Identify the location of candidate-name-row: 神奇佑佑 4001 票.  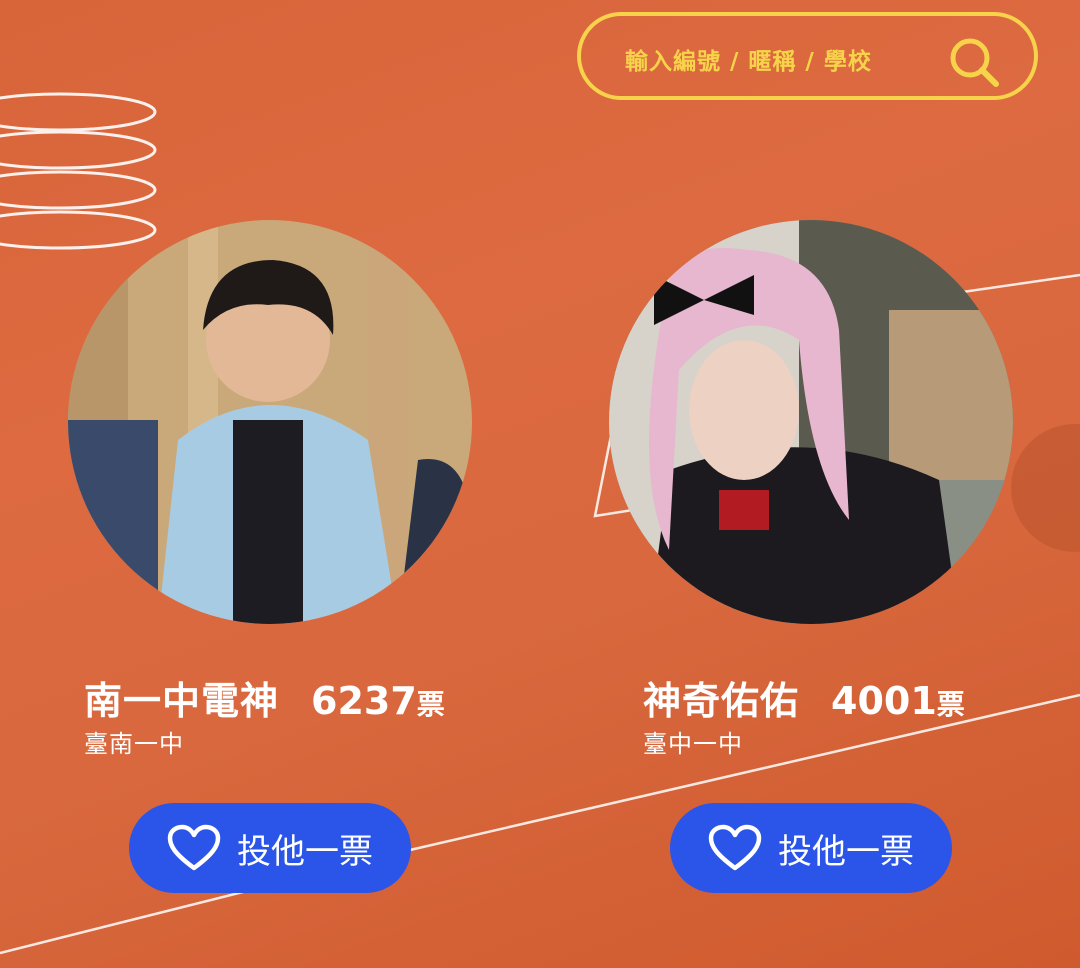
(804, 697).